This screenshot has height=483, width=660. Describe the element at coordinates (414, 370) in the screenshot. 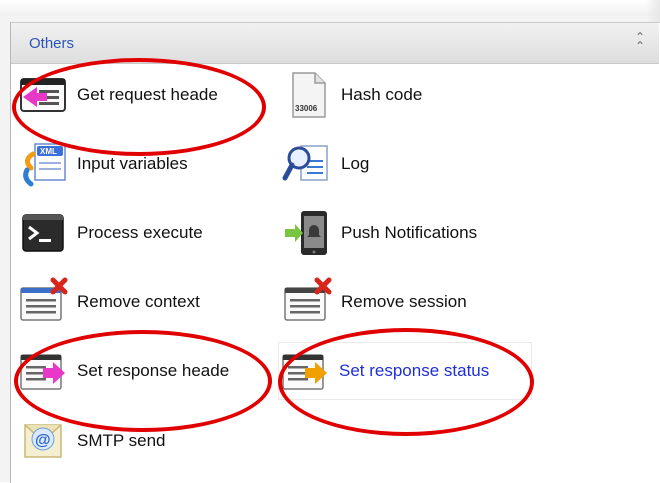

I see `item-label: Set response status` at that location.